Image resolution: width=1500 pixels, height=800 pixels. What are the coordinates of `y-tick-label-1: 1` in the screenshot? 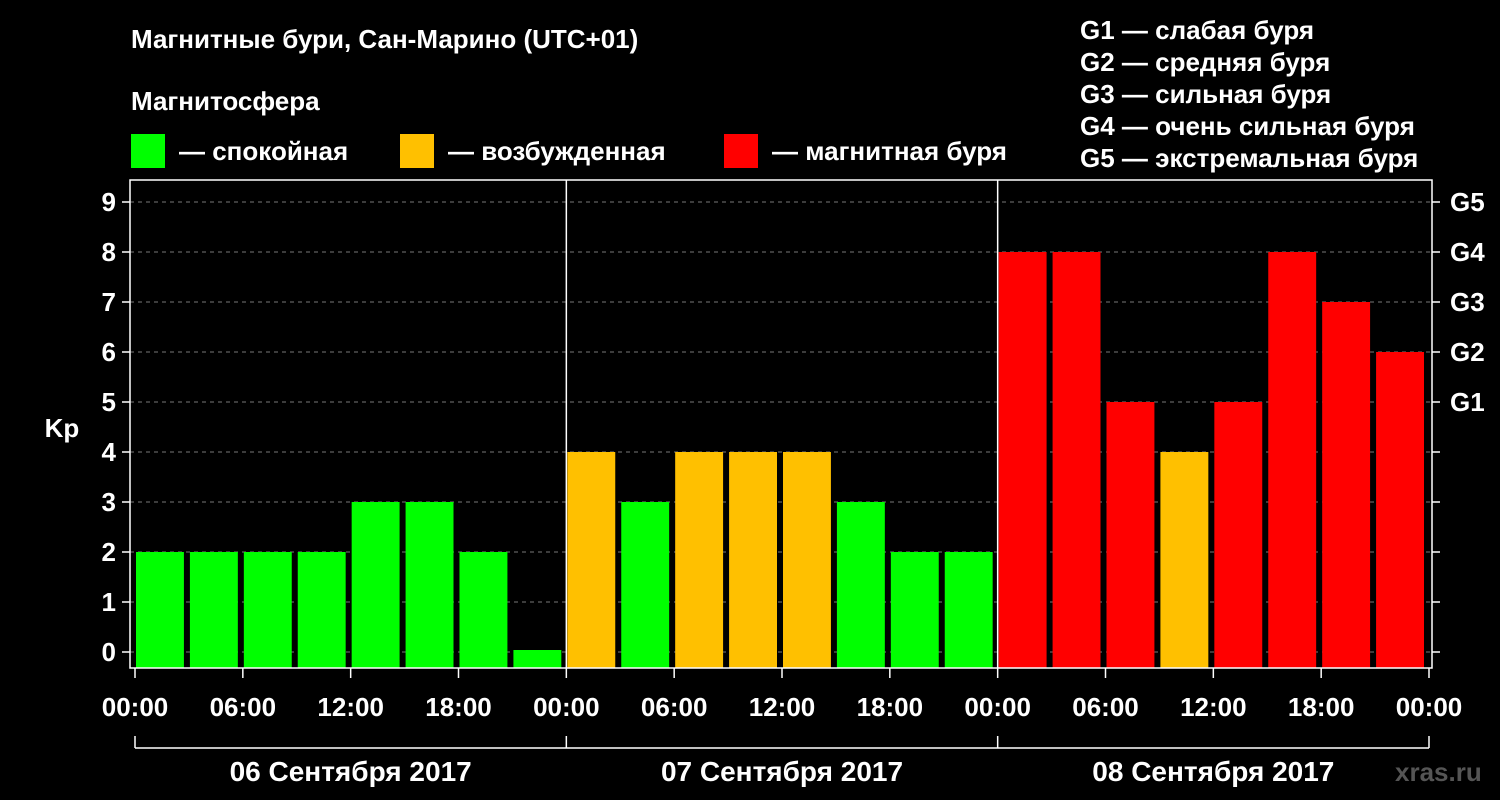 It's located at (109, 602).